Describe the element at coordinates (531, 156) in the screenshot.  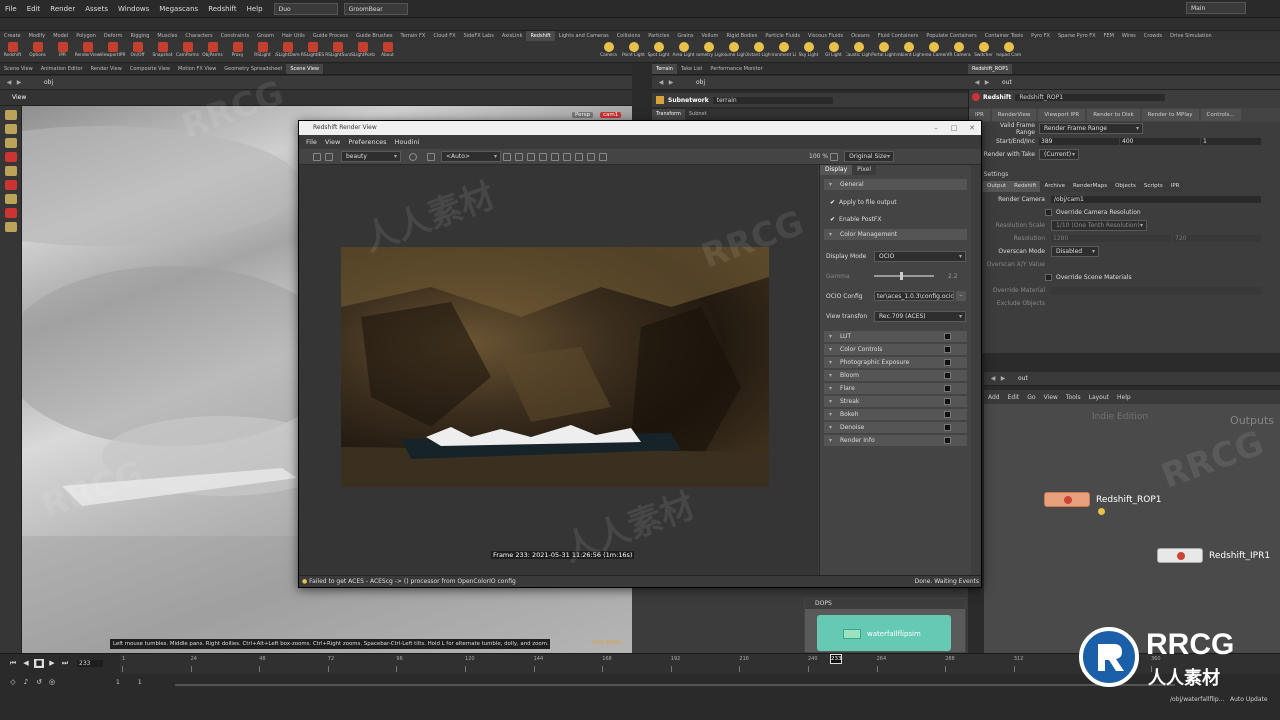
I see `focus-icon` at that location.